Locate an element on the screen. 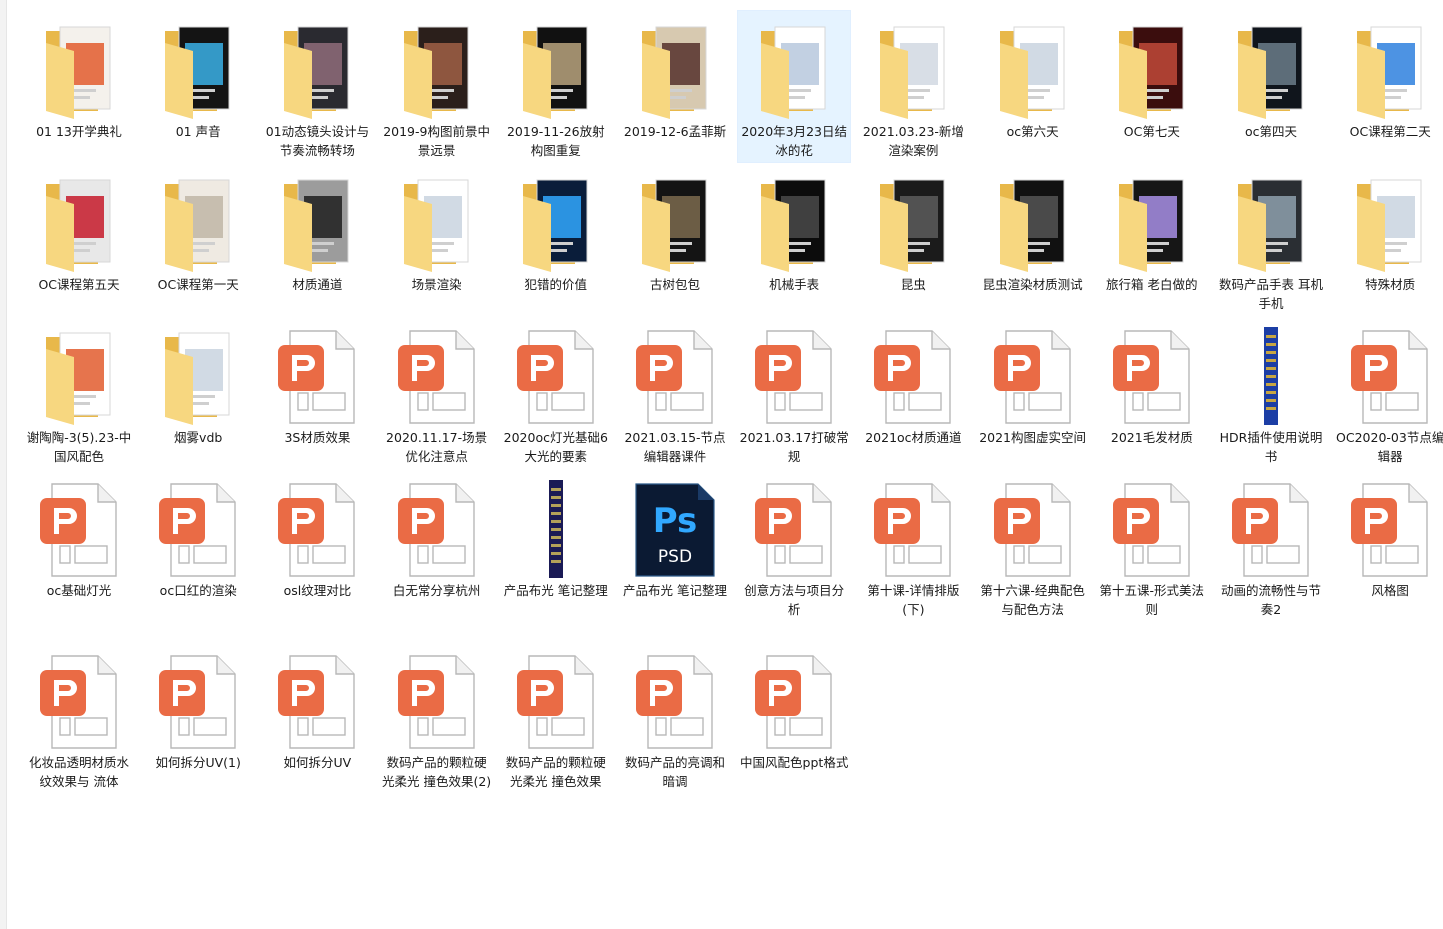 This screenshot has height=929, width=1443. pptx-file-item: 白无常分享杭州 is located at coordinates (437, 536).